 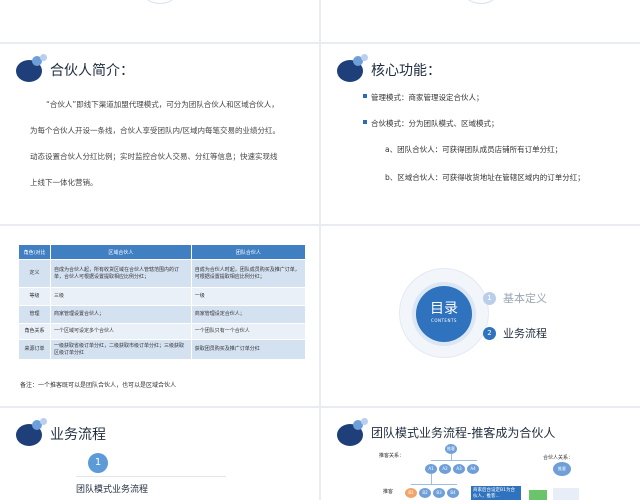 What do you see at coordinates (121, 314) in the screenshot?
I see `table-cell: 商家管理设置合伙人；` at bounding box center [121, 314].